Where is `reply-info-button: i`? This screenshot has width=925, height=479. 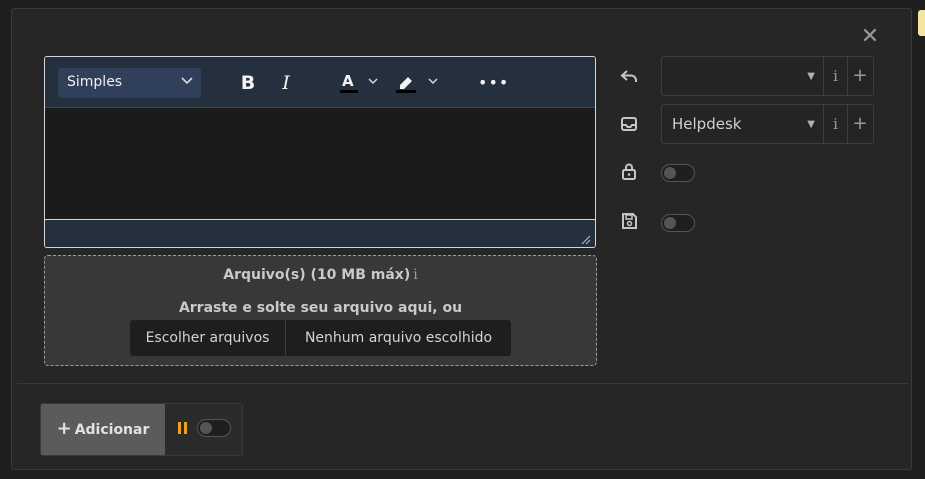
reply-info-button: i is located at coordinates (836, 76).